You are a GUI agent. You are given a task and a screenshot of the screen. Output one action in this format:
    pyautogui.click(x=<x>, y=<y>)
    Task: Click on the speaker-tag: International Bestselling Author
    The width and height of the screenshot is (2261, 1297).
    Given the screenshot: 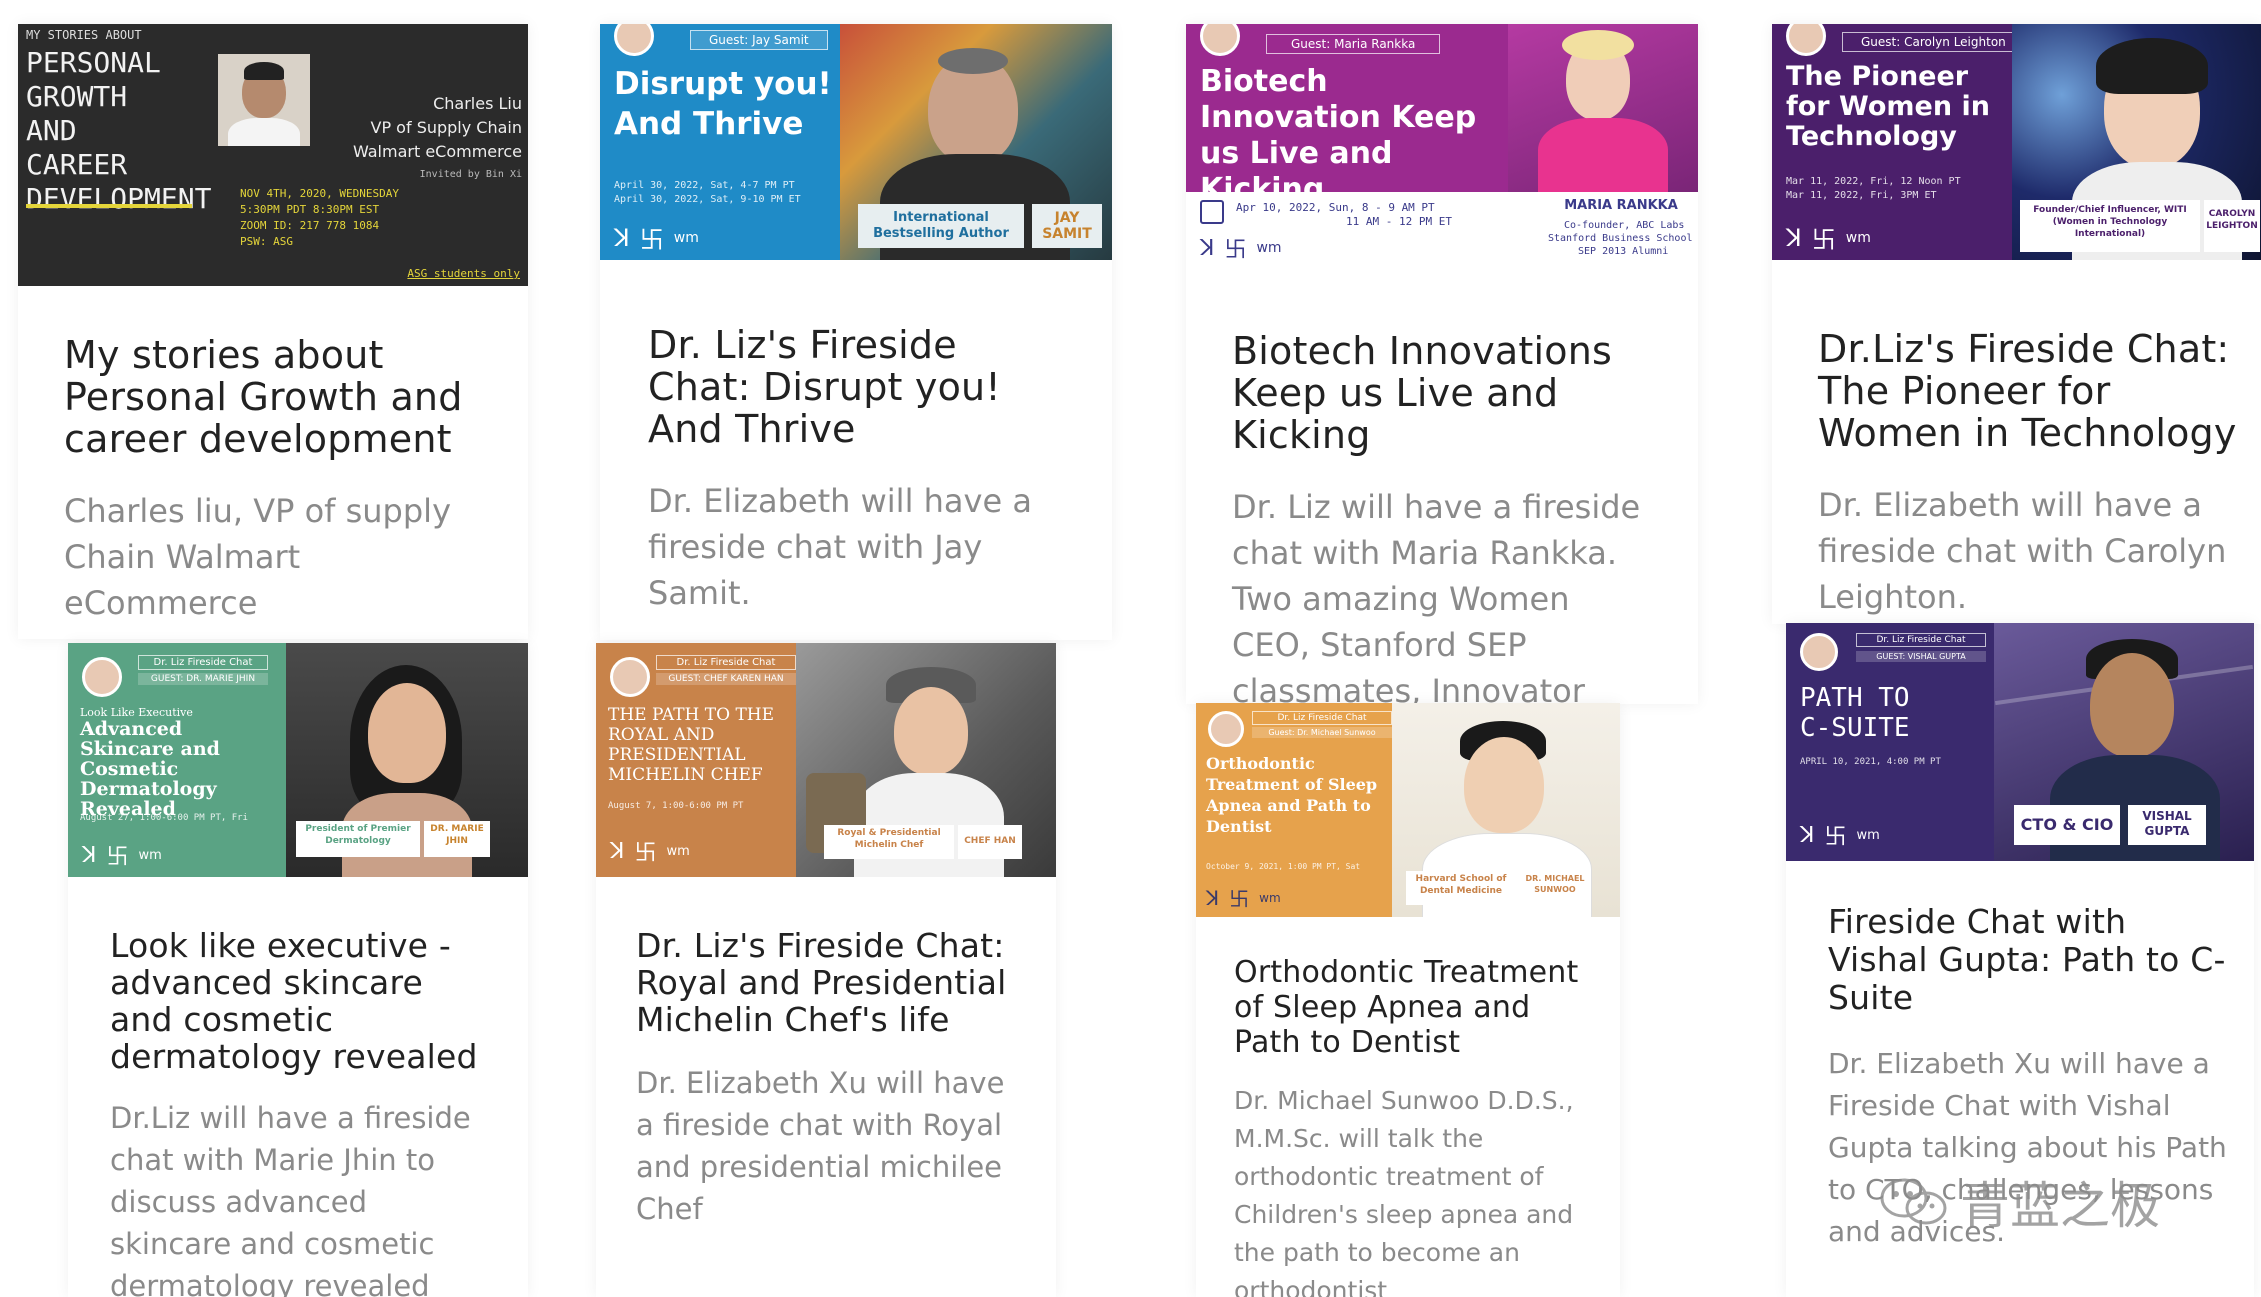 What is the action you would take?
    pyautogui.click(x=941, y=226)
    